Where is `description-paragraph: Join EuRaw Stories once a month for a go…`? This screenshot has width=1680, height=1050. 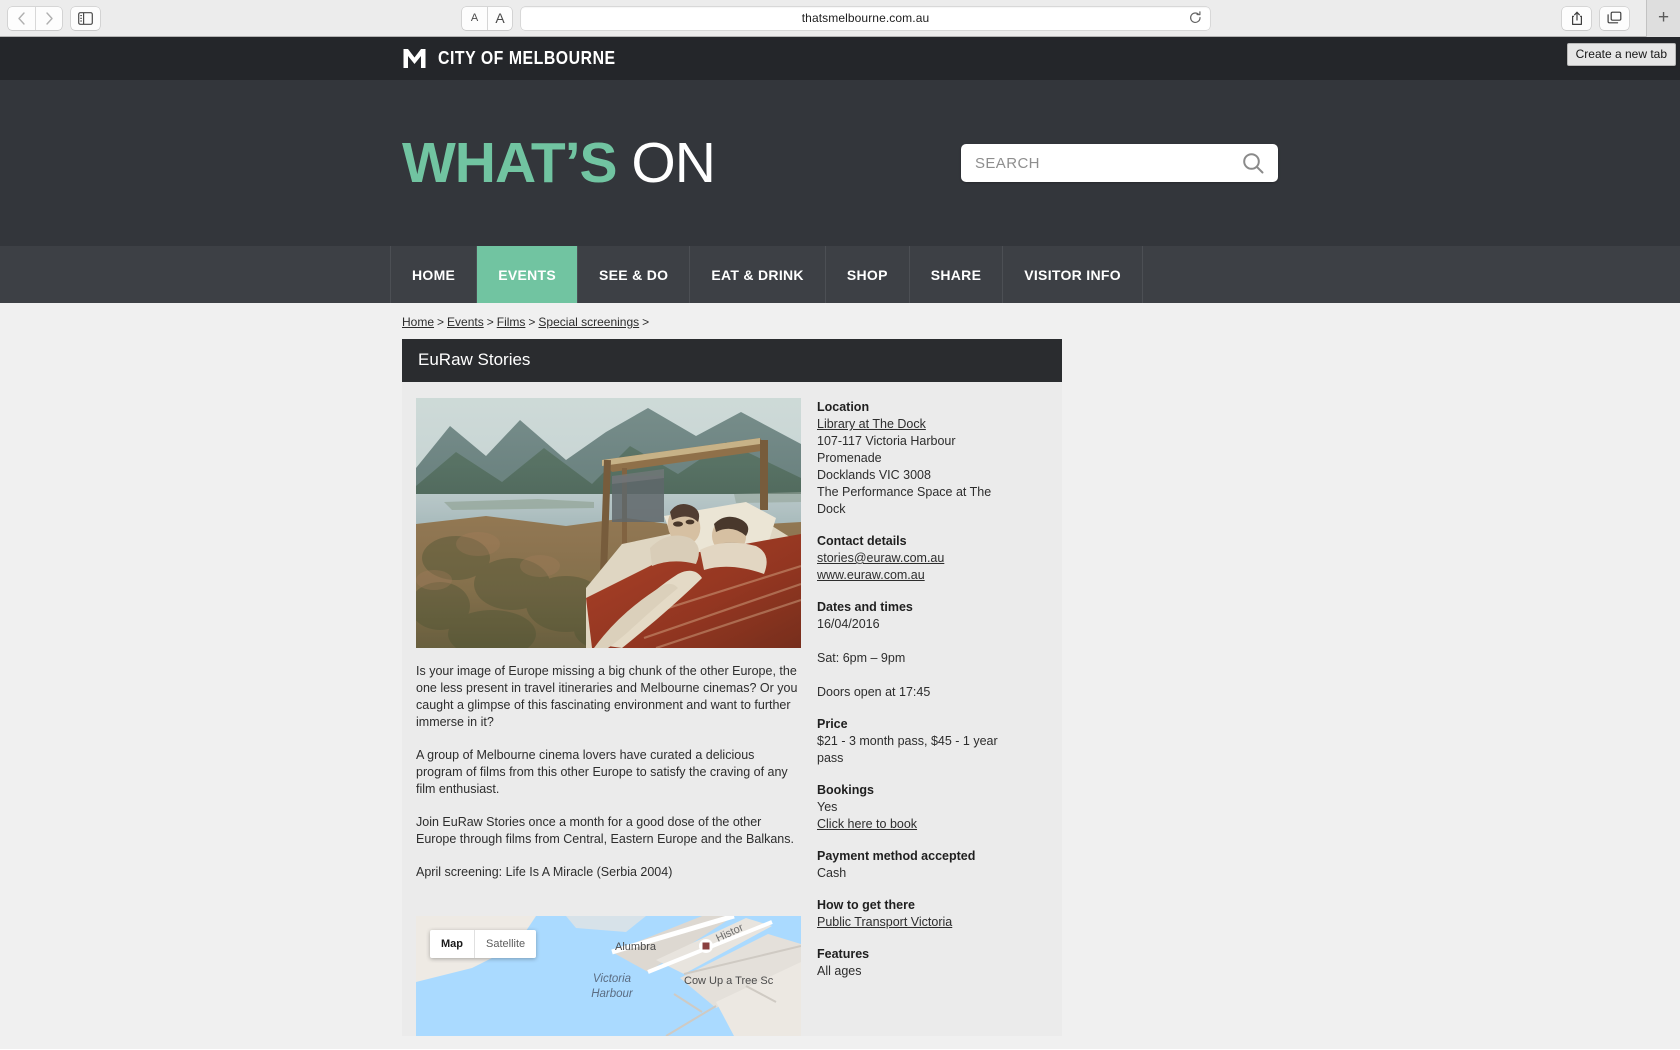 description-paragraph: Join EuRaw Stories once a month for a go… is located at coordinates (605, 830).